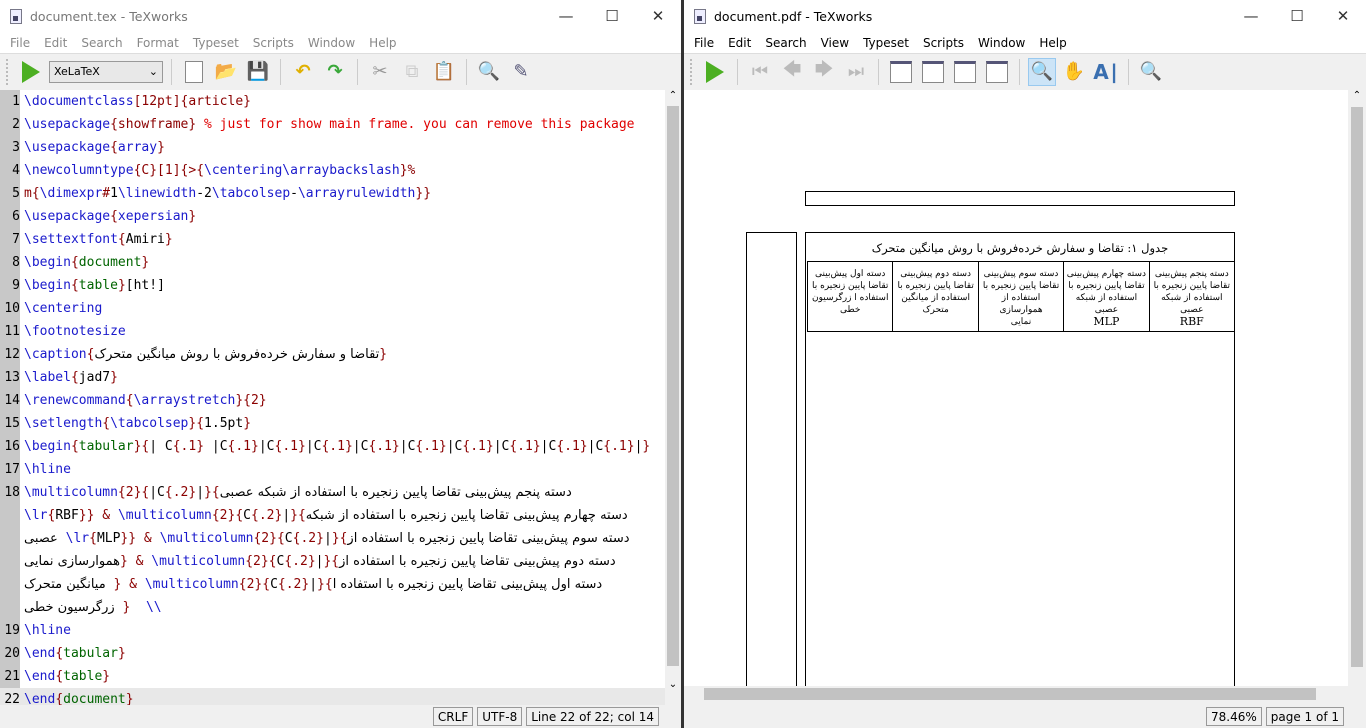 The image size is (1366, 728). What do you see at coordinates (335, 72) in the screenshot?
I see `redo-button: ↷` at bounding box center [335, 72].